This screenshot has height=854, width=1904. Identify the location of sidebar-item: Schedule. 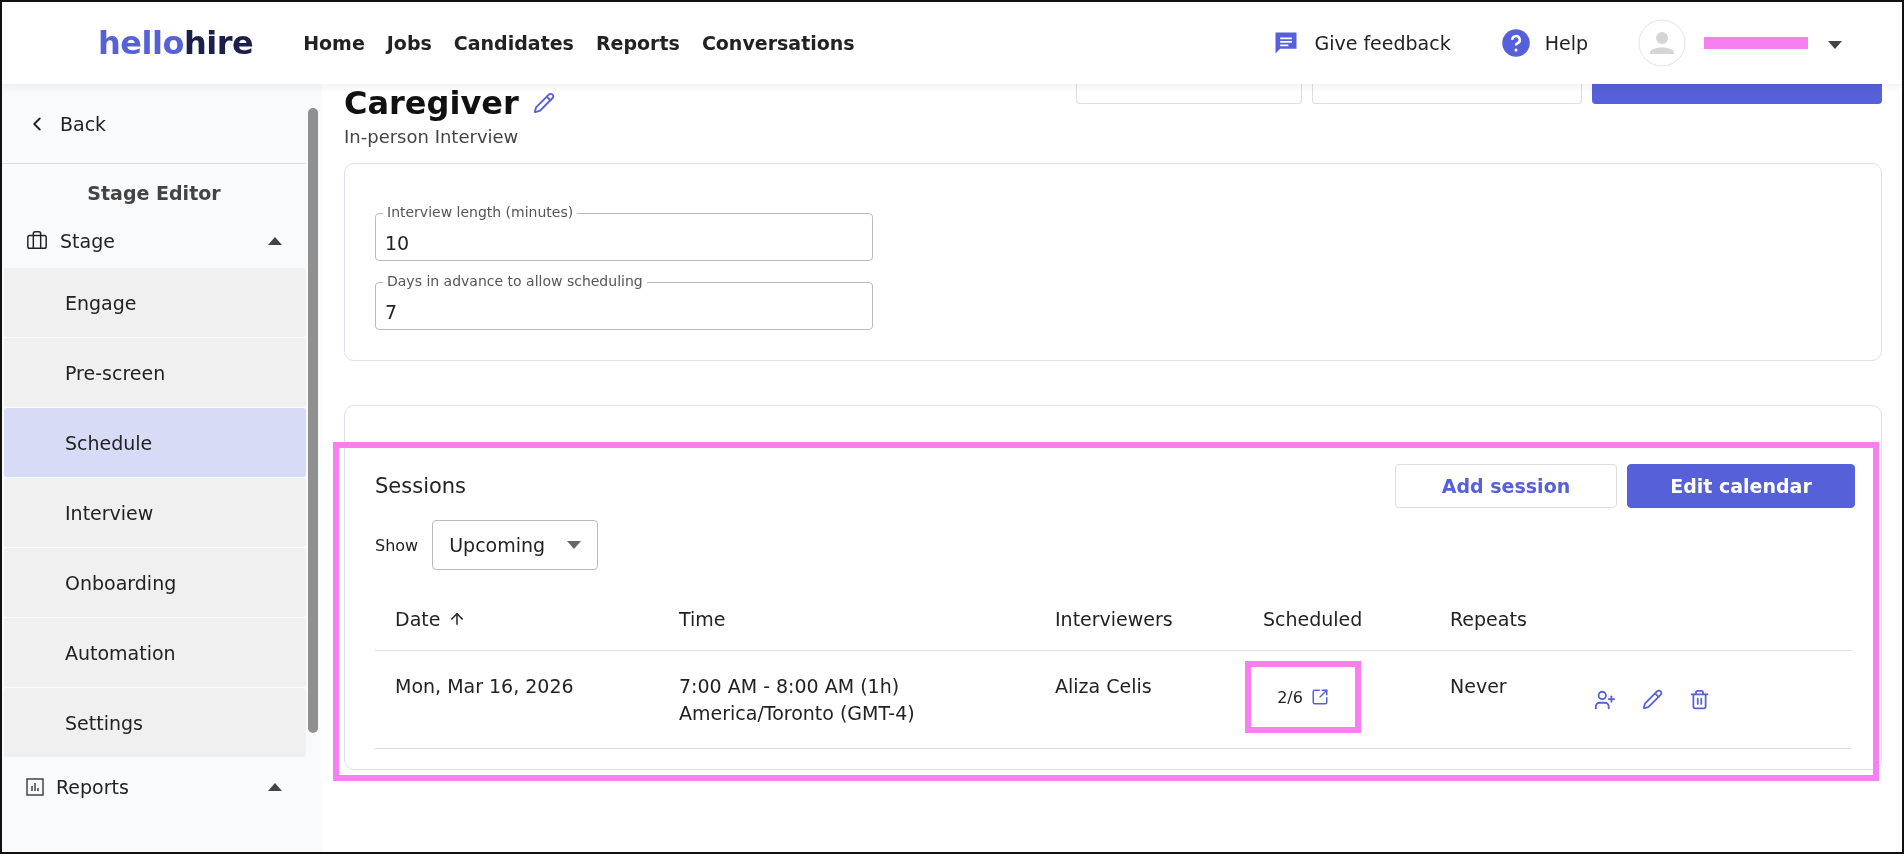
(155, 442).